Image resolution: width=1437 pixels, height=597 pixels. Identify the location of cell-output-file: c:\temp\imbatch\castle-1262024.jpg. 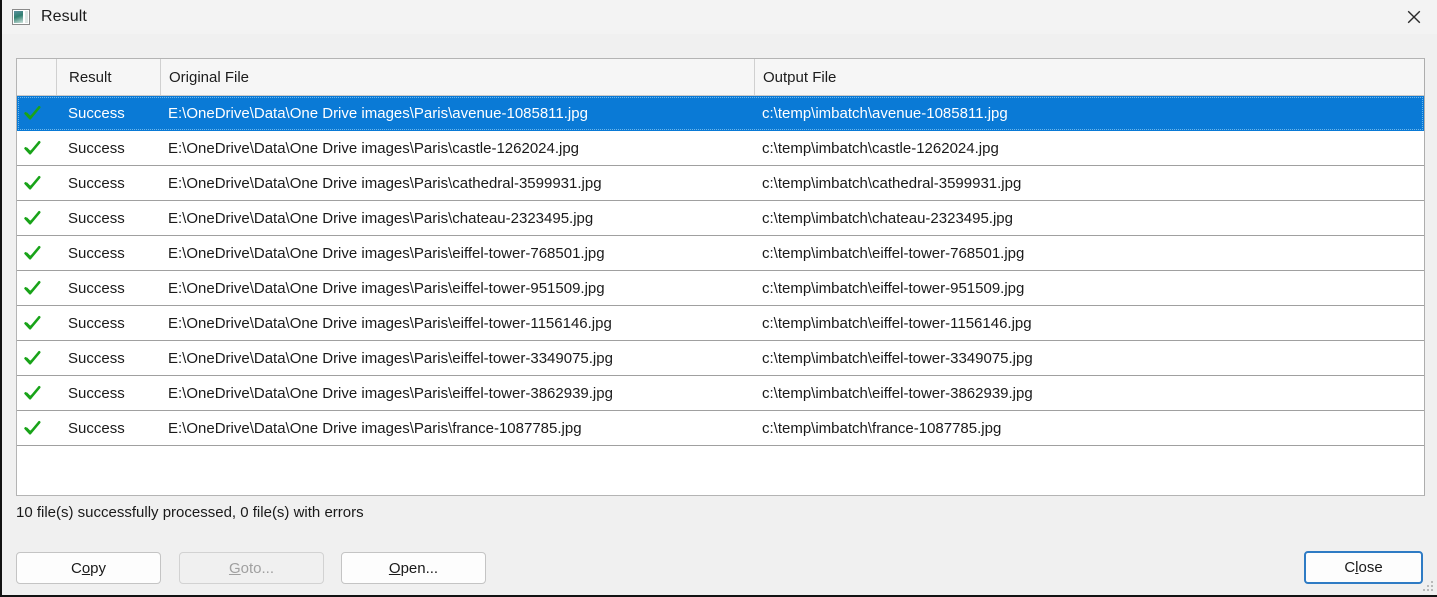
(880, 148).